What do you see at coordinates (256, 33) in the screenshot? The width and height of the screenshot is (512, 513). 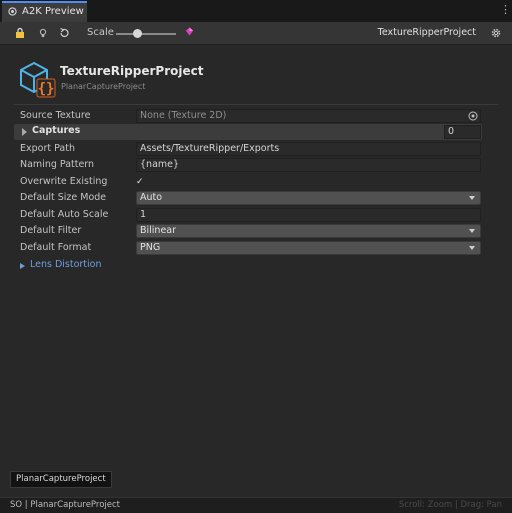 I see `toolbar: Scale TextureRipperProject` at bounding box center [256, 33].